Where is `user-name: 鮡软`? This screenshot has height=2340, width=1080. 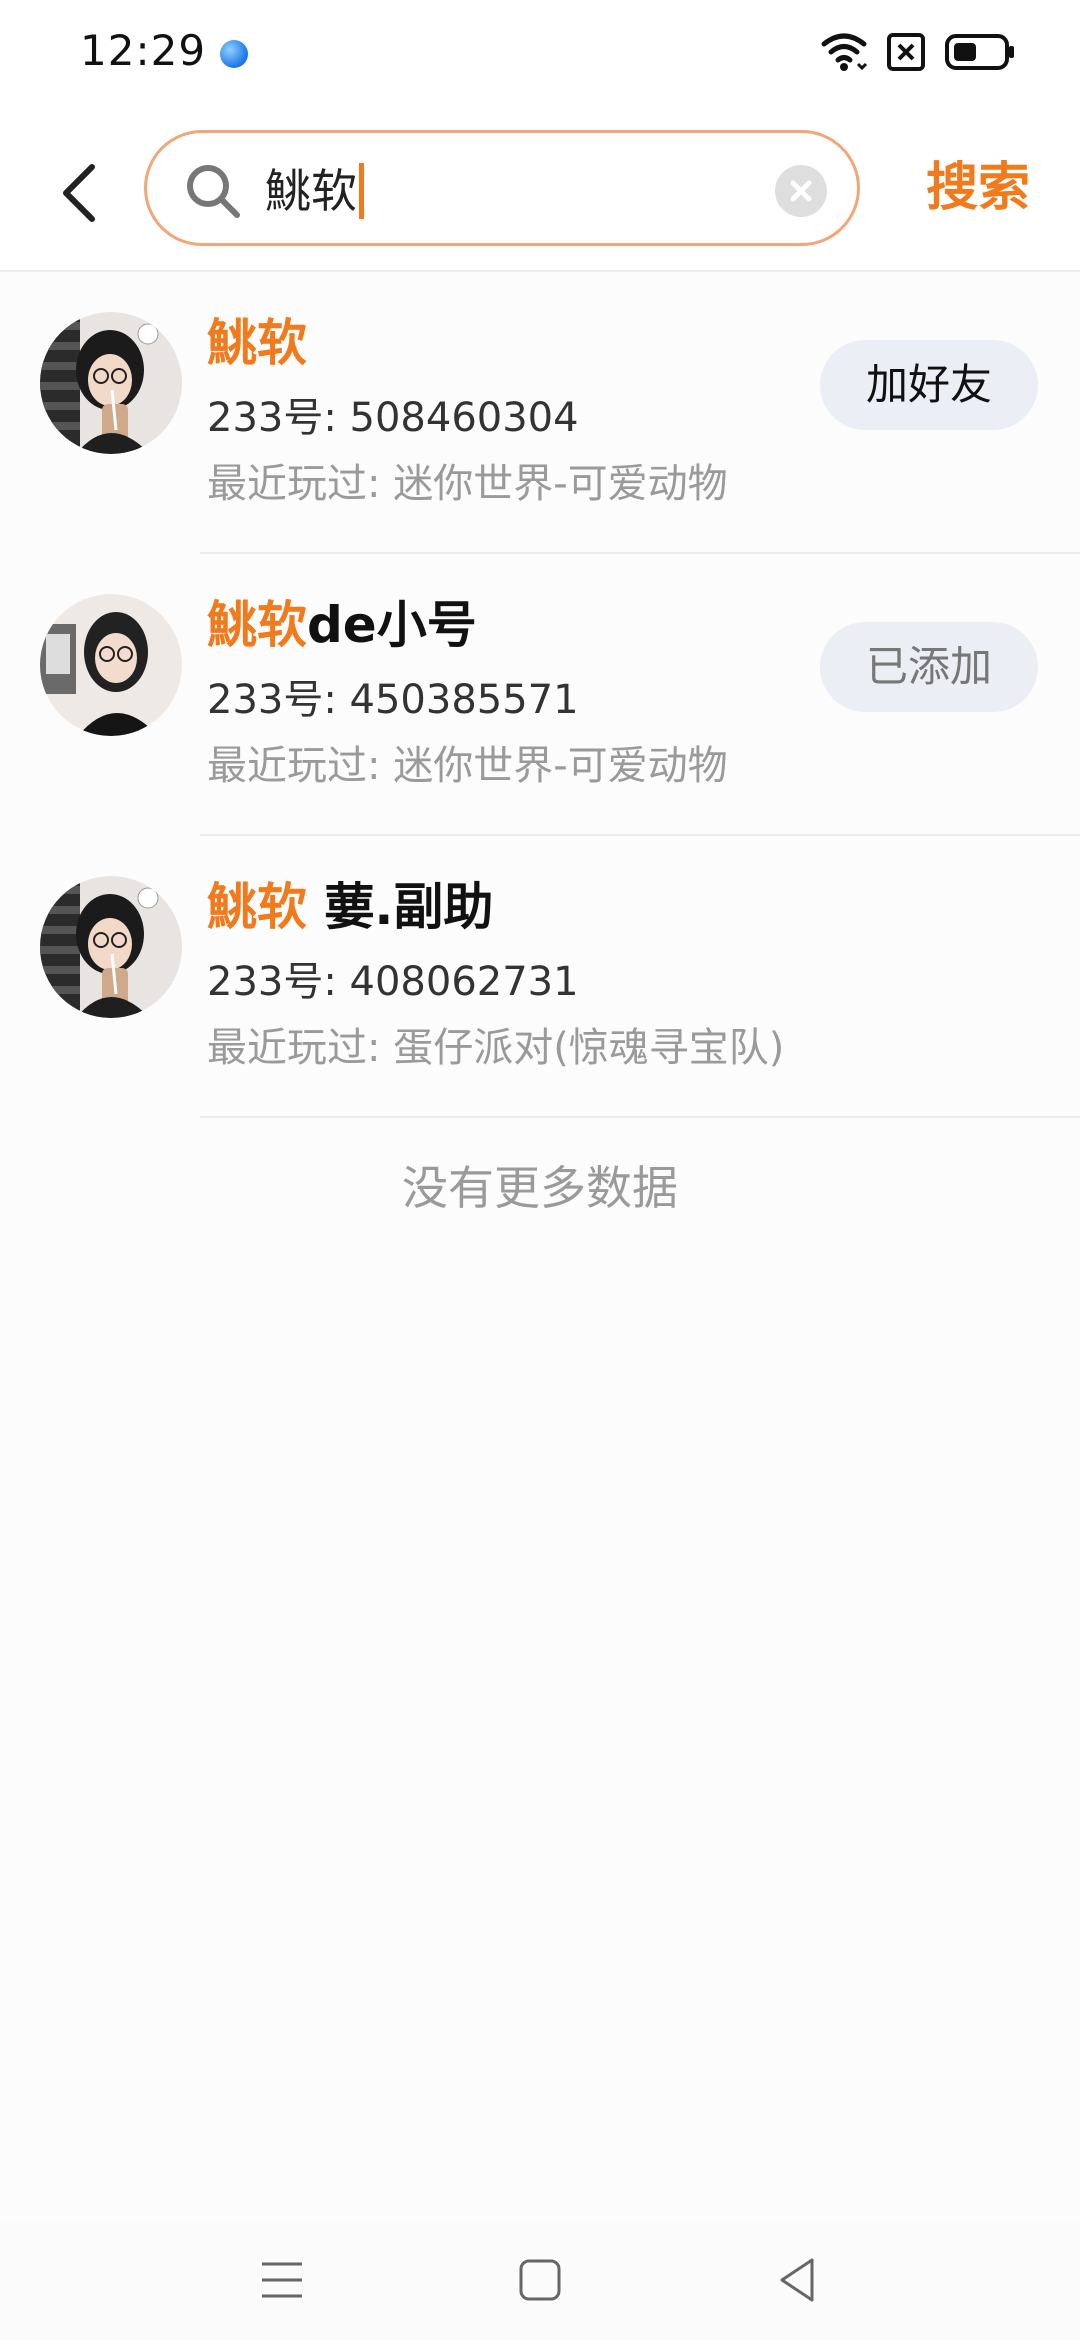
user-name: 鮡软 is located at coordinates (257, 343).